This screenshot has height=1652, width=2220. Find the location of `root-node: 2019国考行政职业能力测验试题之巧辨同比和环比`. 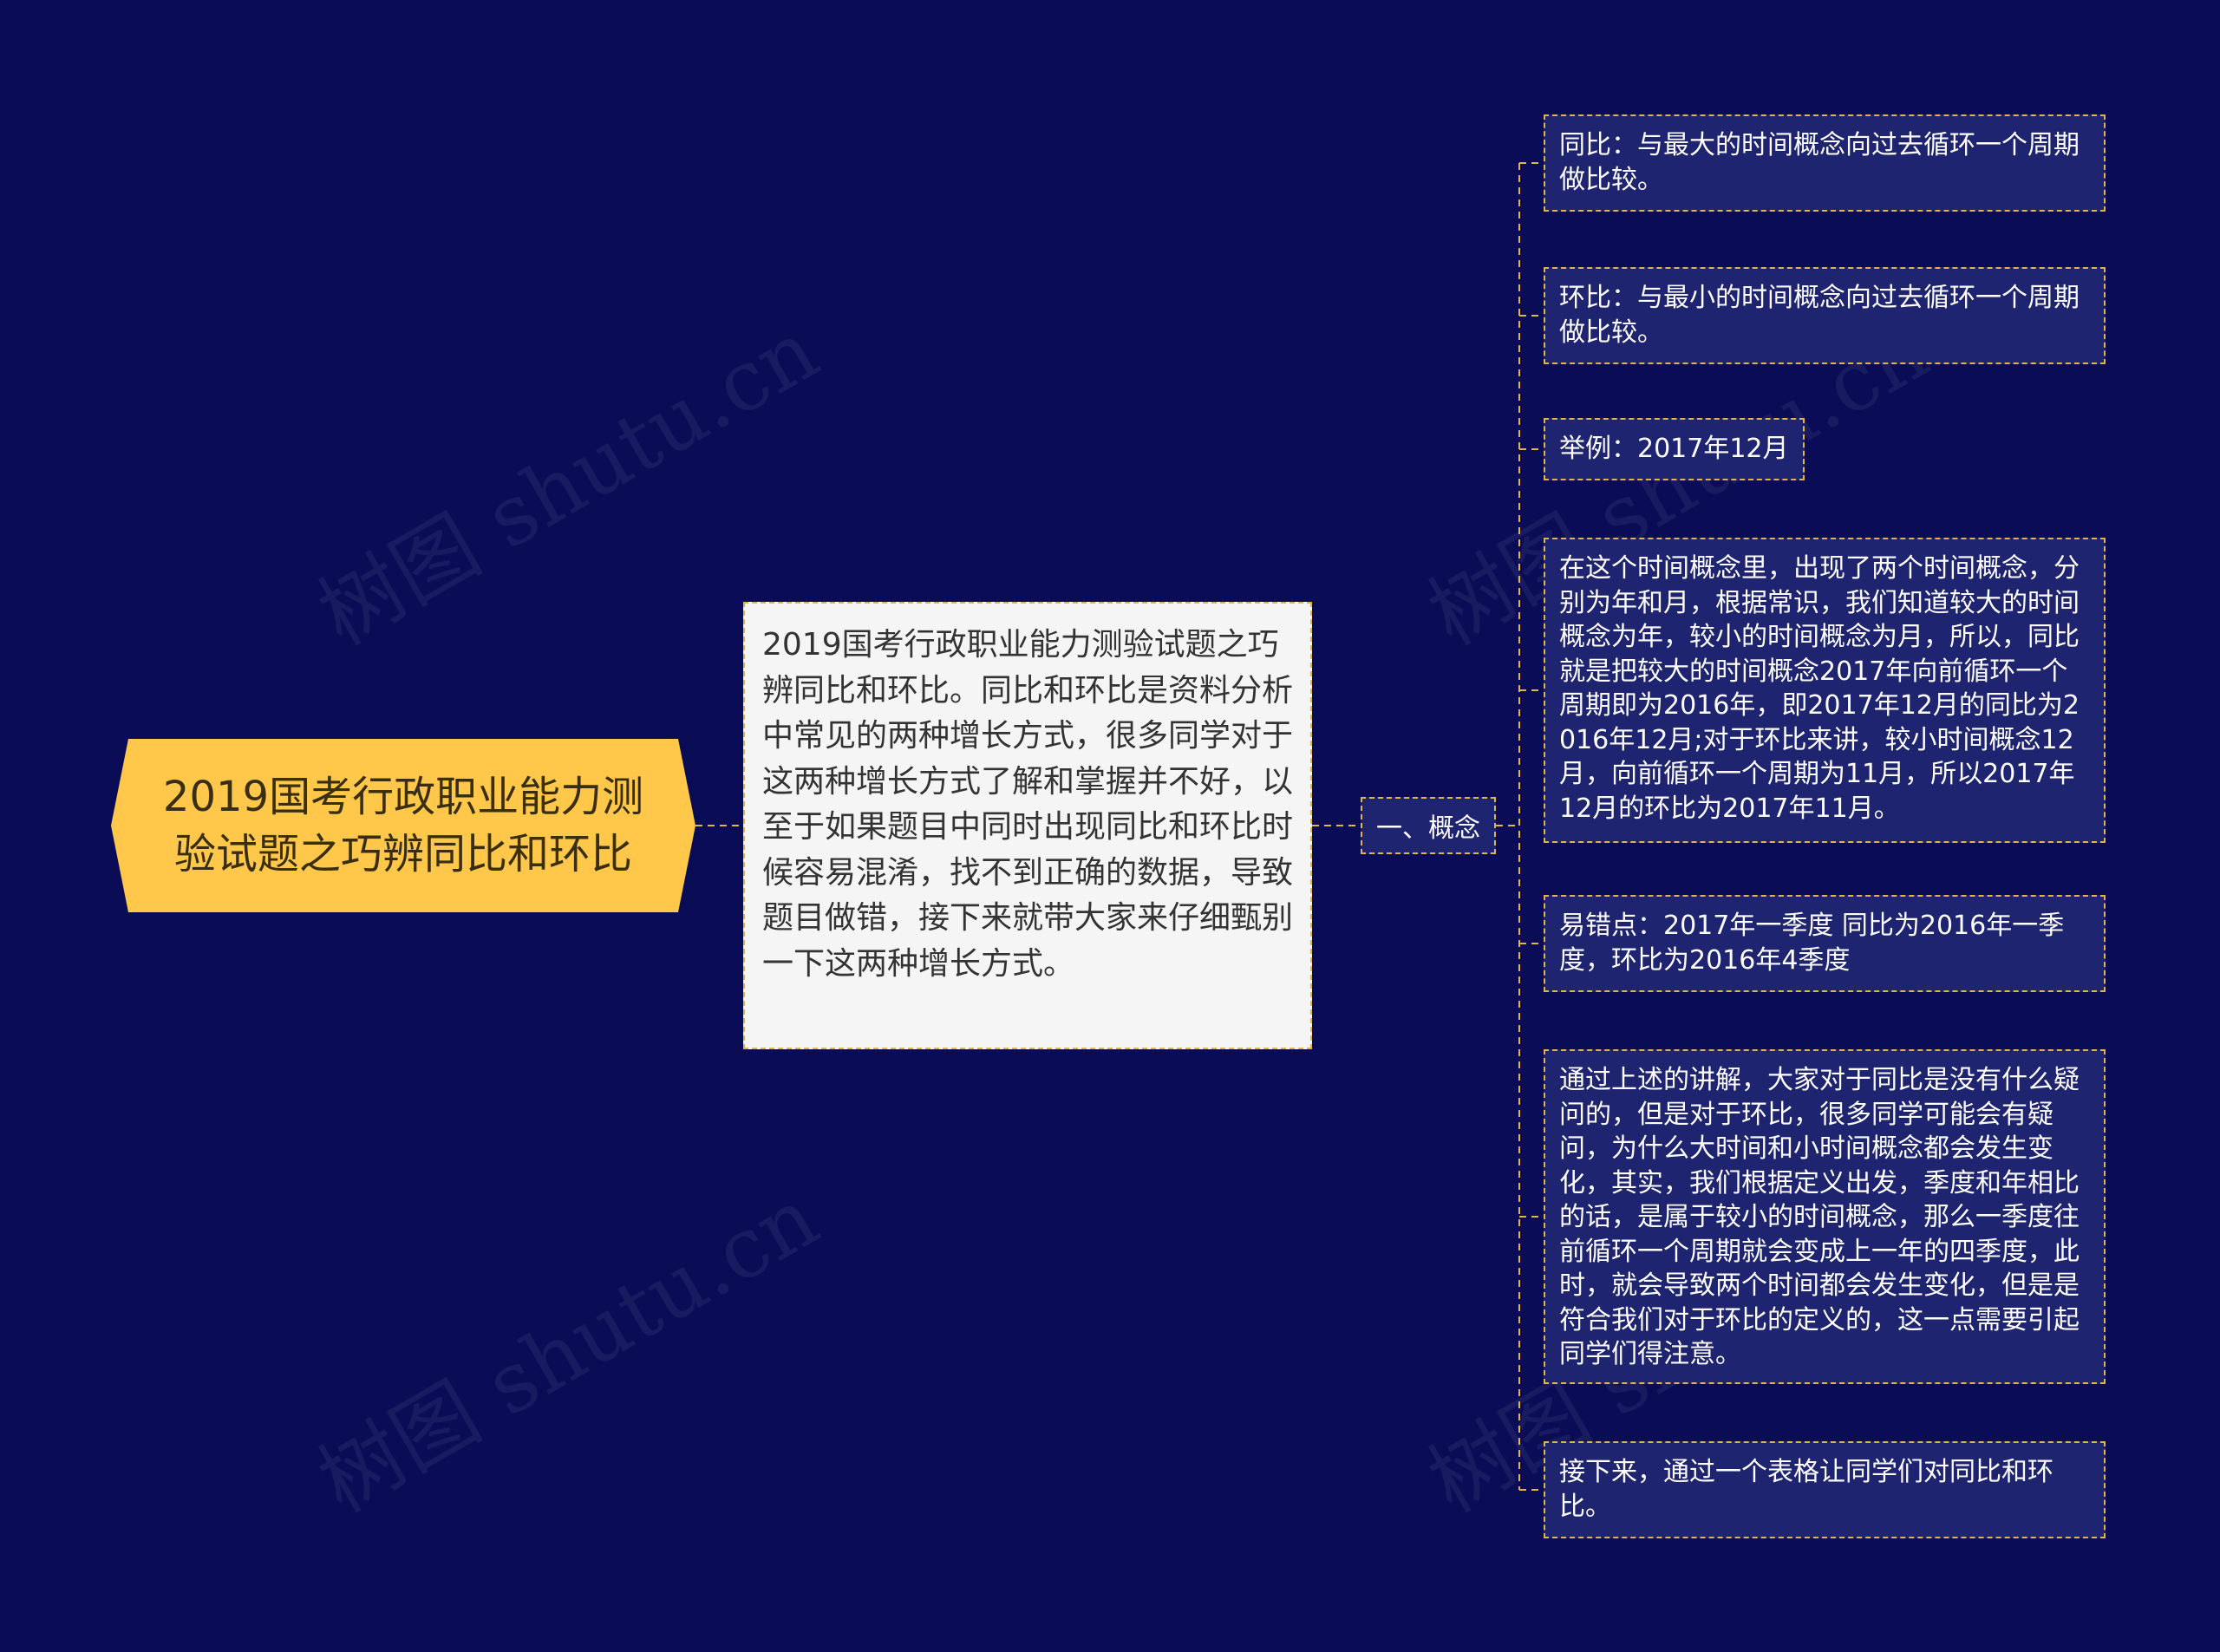

root-node: 2019国考行政职业能力测验试题之巧辨同比和环比 is located at coordinates (403, 826).